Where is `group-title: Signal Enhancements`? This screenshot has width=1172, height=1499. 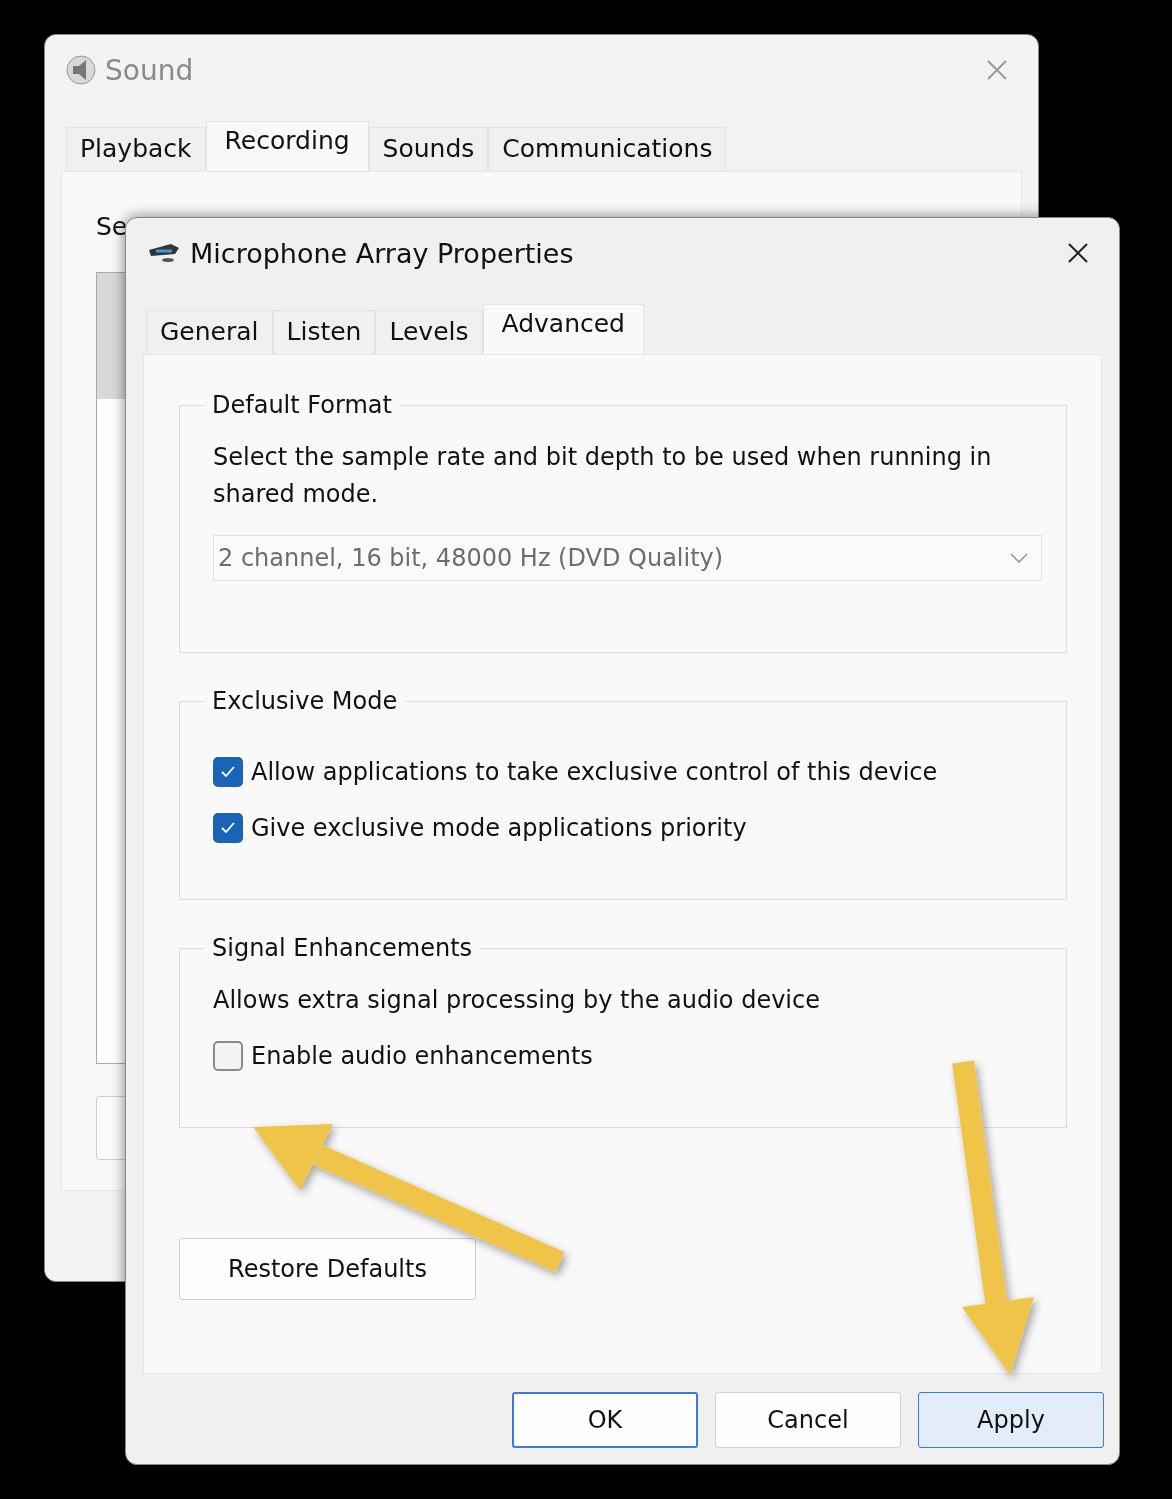
group-title: Signal Enhancements is located at coordinates (342, 948).